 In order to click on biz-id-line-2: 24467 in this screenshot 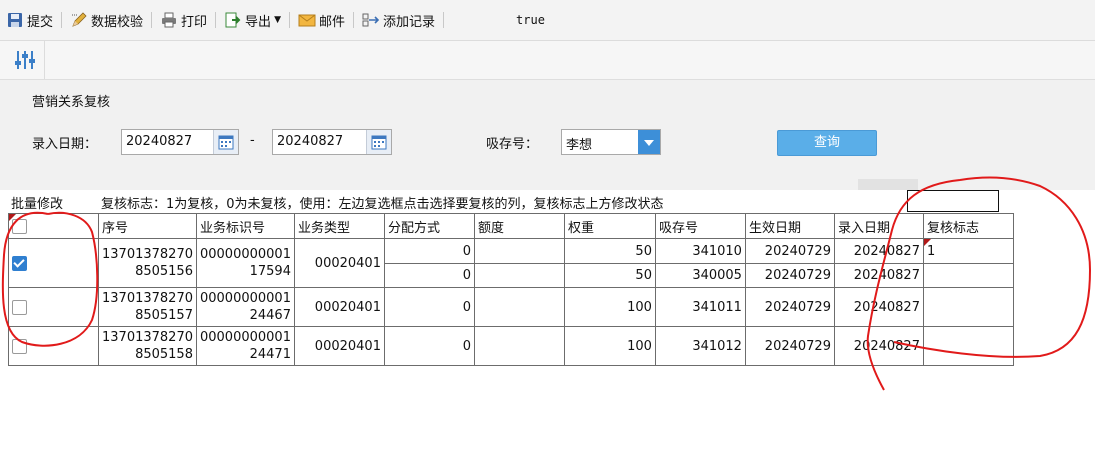, I will do `click(270, 315)`.